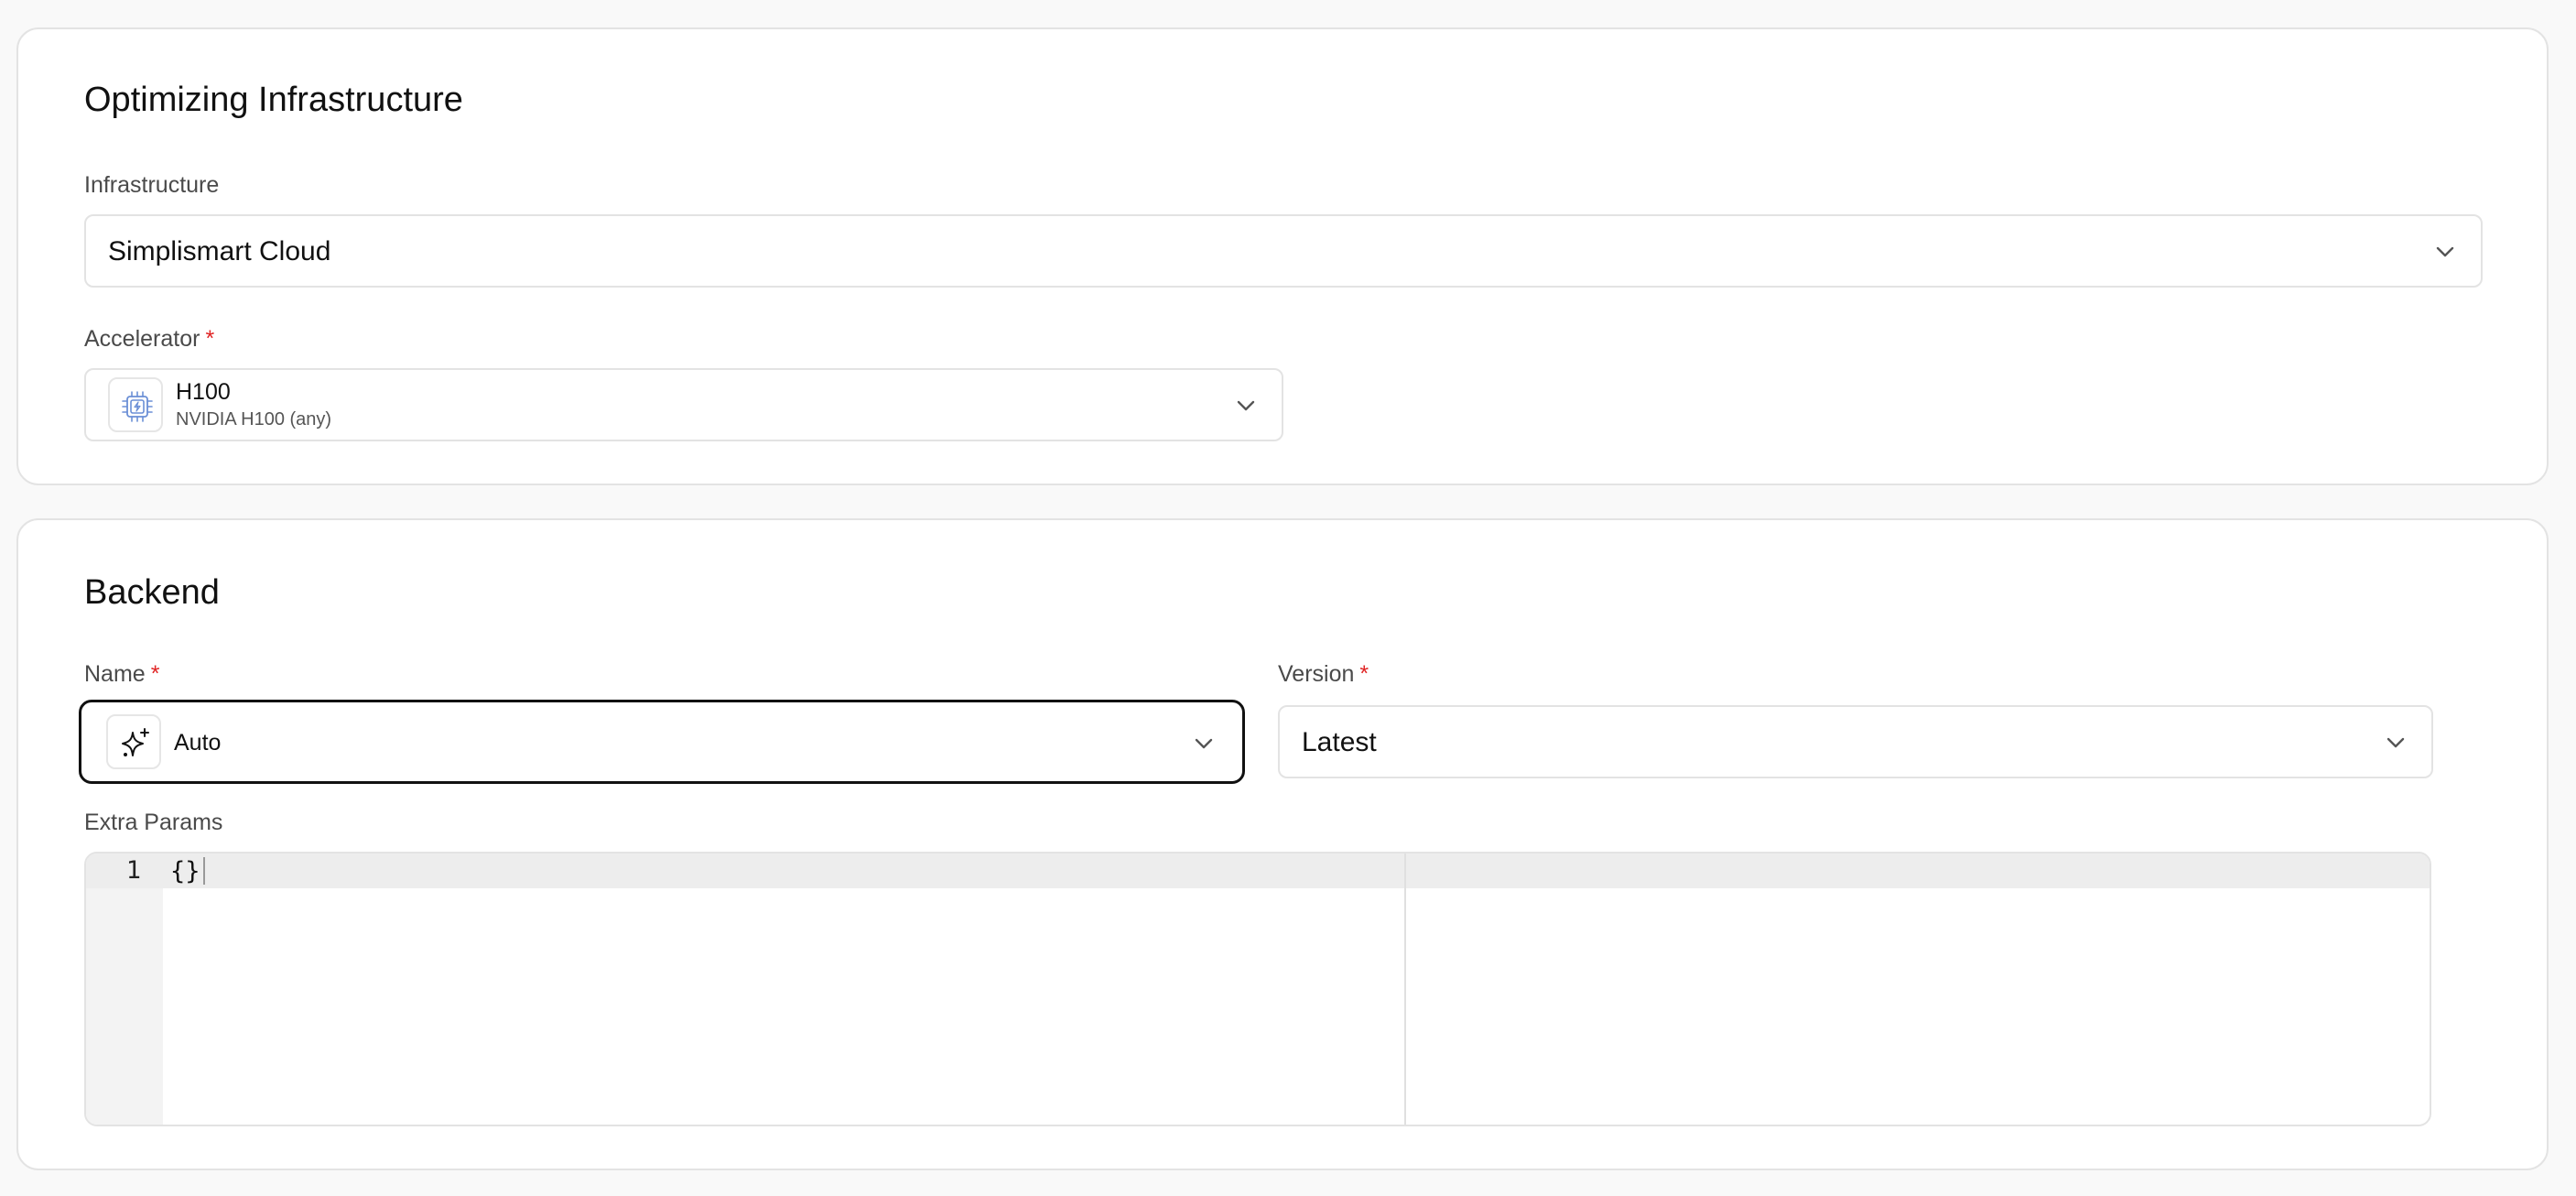  I want to click on extra-params-label-text: Extra Params, so click(154, 823).